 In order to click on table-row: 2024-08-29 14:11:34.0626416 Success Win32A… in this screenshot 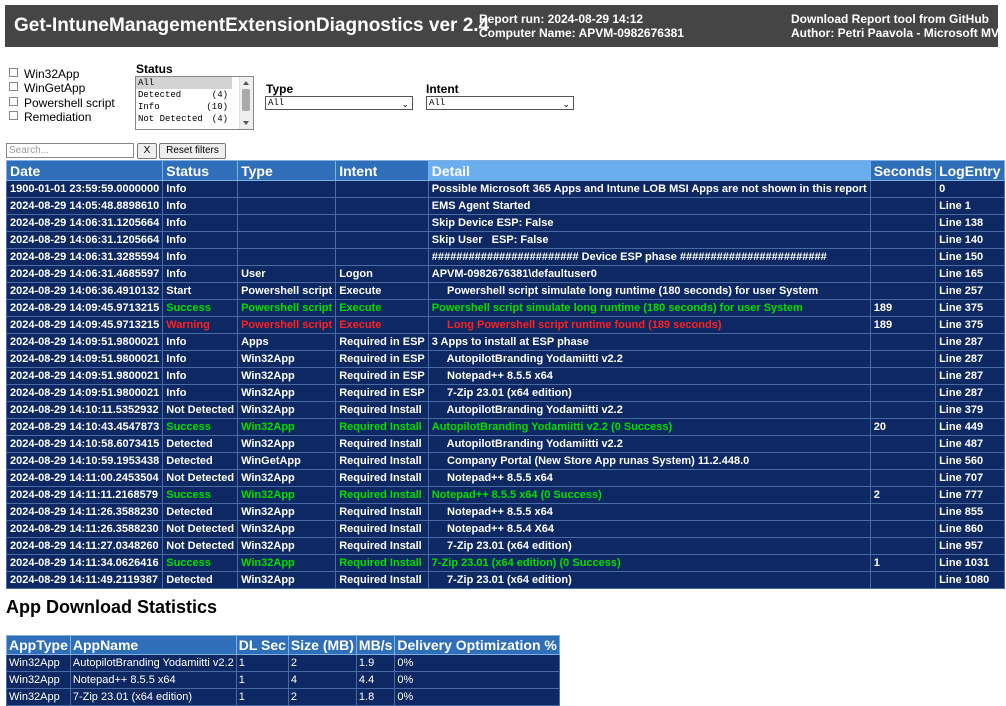, I will do `click(505, 563)`.